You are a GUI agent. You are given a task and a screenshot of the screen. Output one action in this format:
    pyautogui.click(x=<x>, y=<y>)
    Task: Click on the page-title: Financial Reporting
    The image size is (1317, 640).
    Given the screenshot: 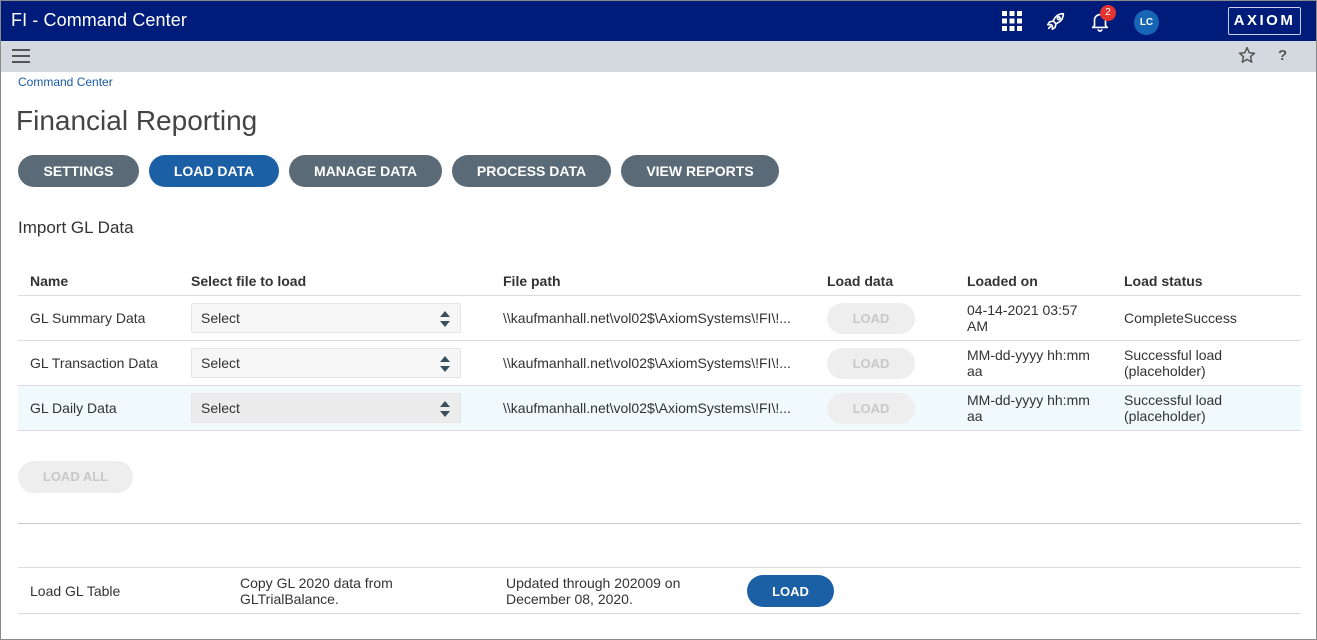 What is the action you would take?
    pyautogui.click(x=137, y=120)
    